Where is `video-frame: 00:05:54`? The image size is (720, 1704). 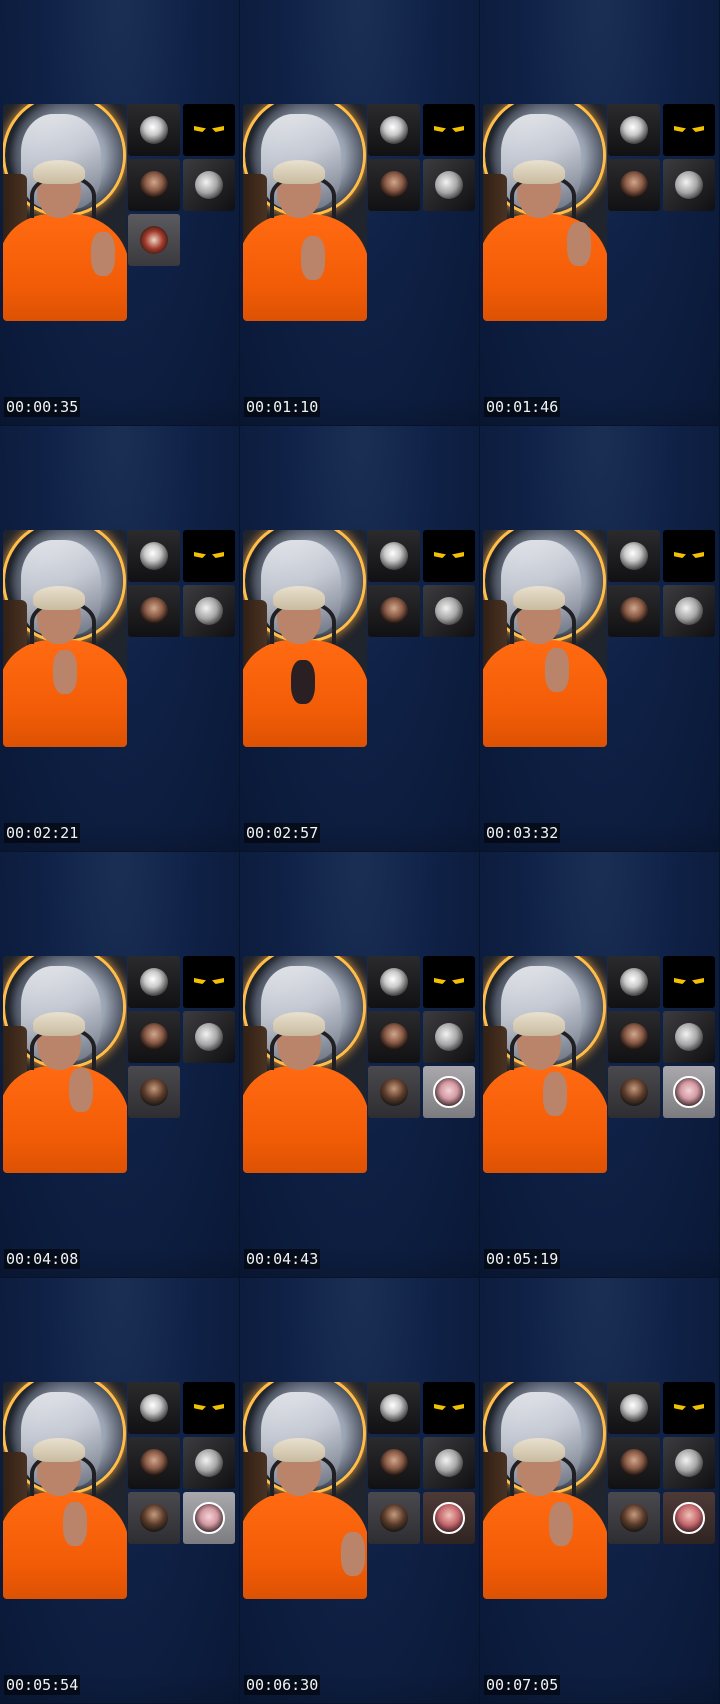 video-frame: 00:05:54 is located at coordinates (120, 1491).